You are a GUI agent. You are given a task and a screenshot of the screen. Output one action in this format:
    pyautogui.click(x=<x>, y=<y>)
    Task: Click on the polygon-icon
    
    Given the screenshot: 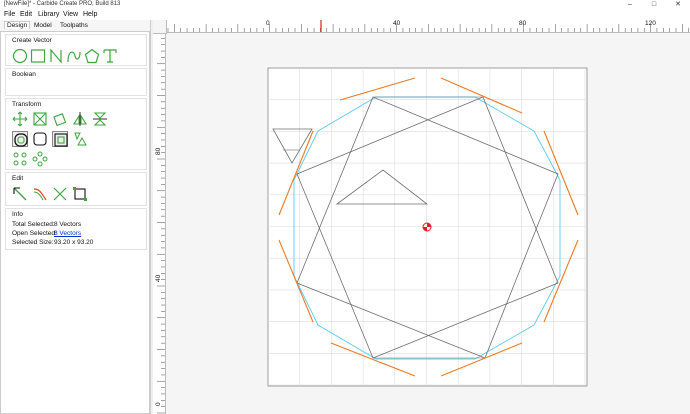 What is the action you would take?
    pyautogui.click(x=92, y=56)
    